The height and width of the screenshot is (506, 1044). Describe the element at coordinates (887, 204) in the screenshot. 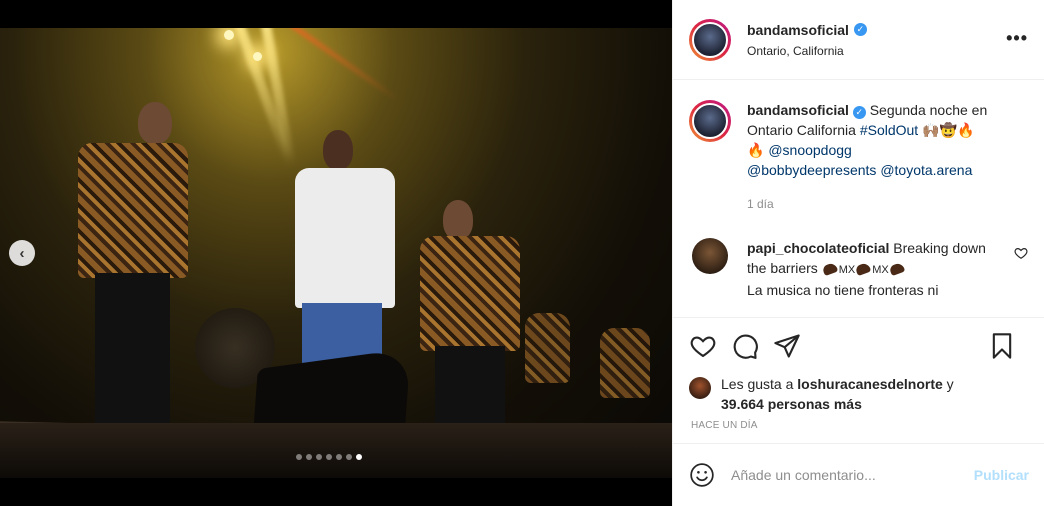

I see `caption-time: 1 día` at that location.